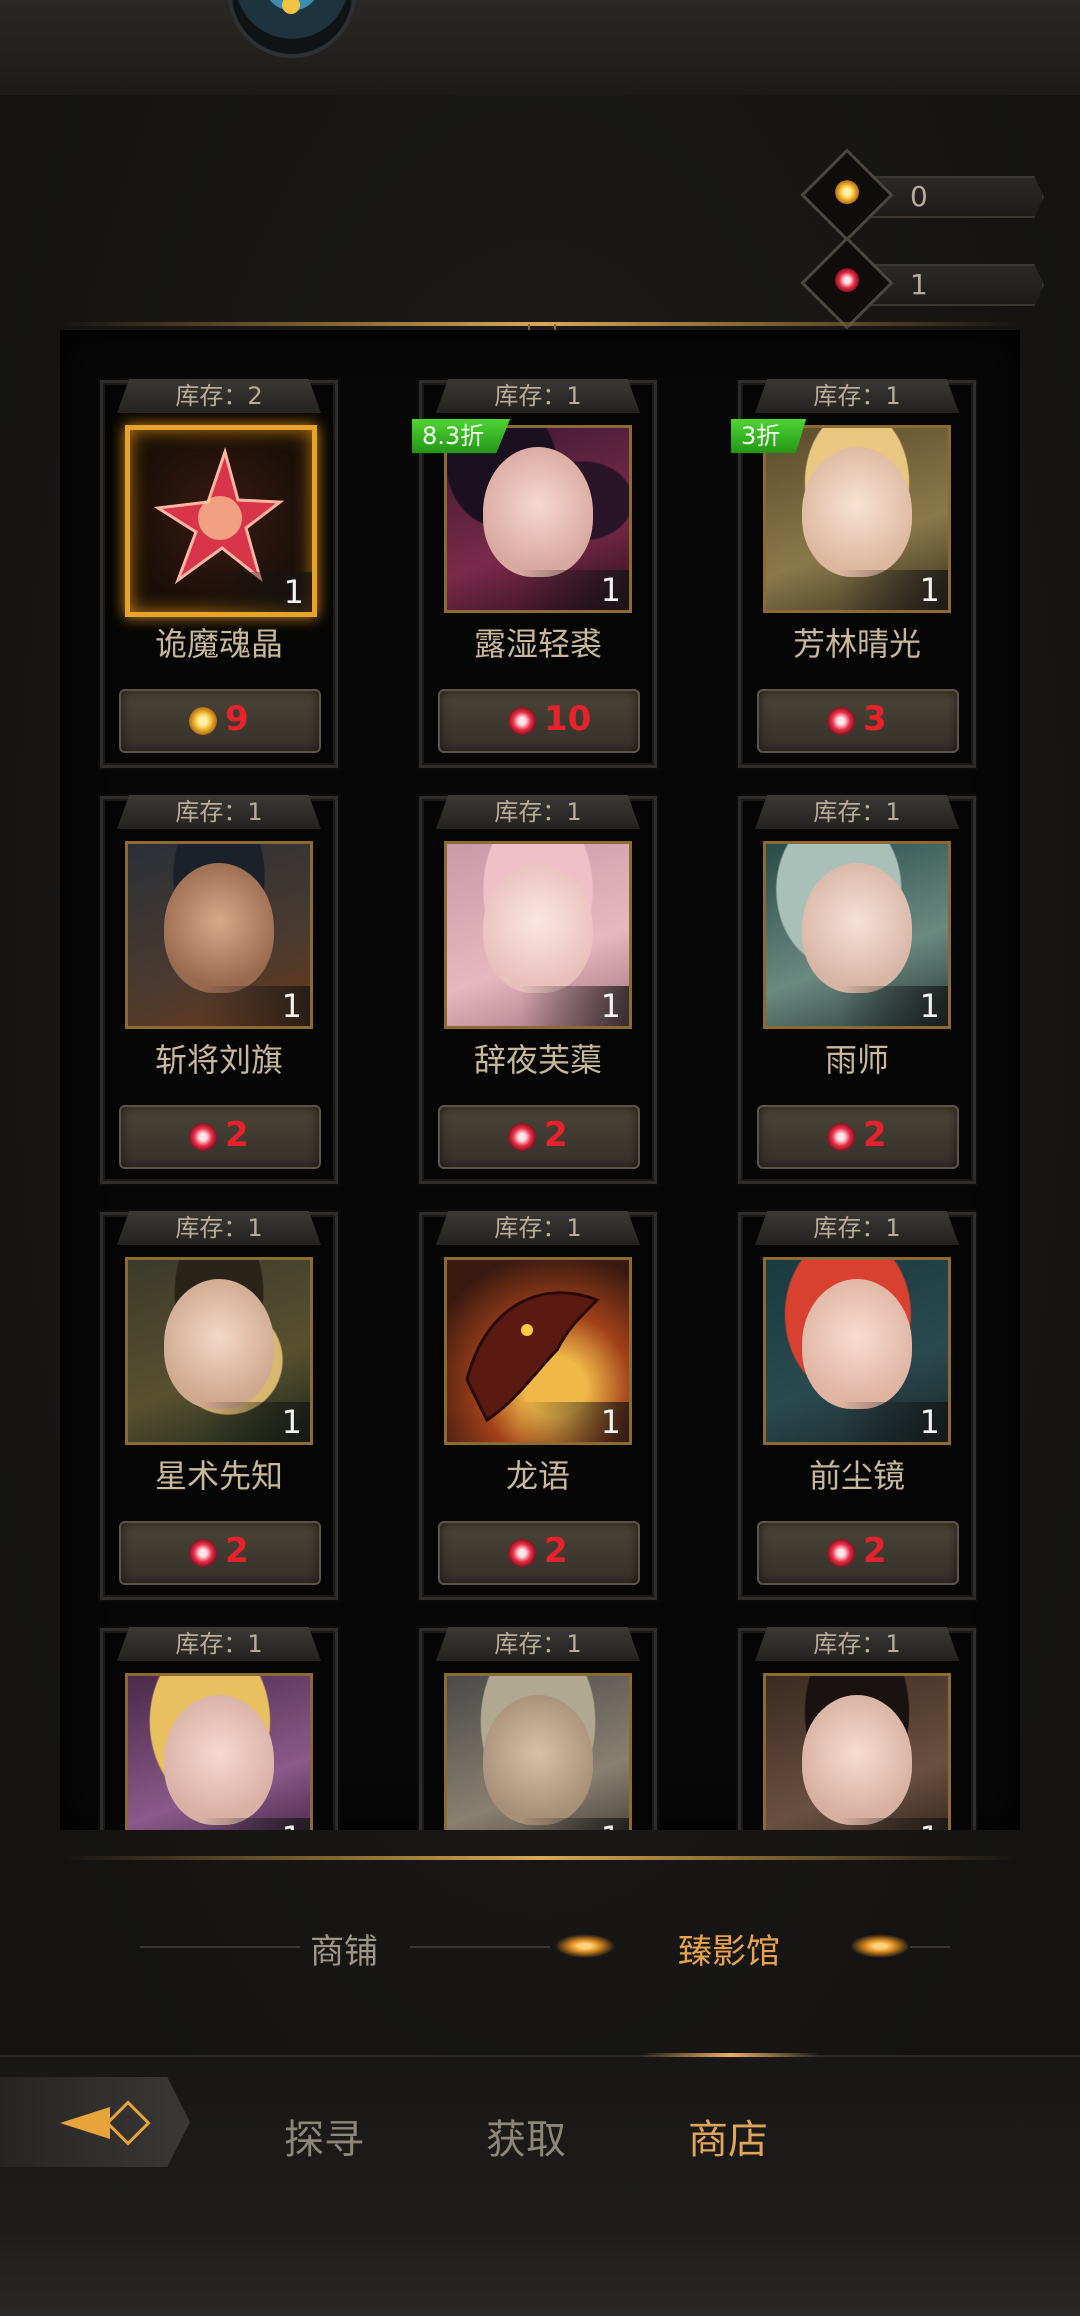 The height and width of the screenshot is (2316, 1080). I want to click on currency-gold: 0, so click(922, 195).